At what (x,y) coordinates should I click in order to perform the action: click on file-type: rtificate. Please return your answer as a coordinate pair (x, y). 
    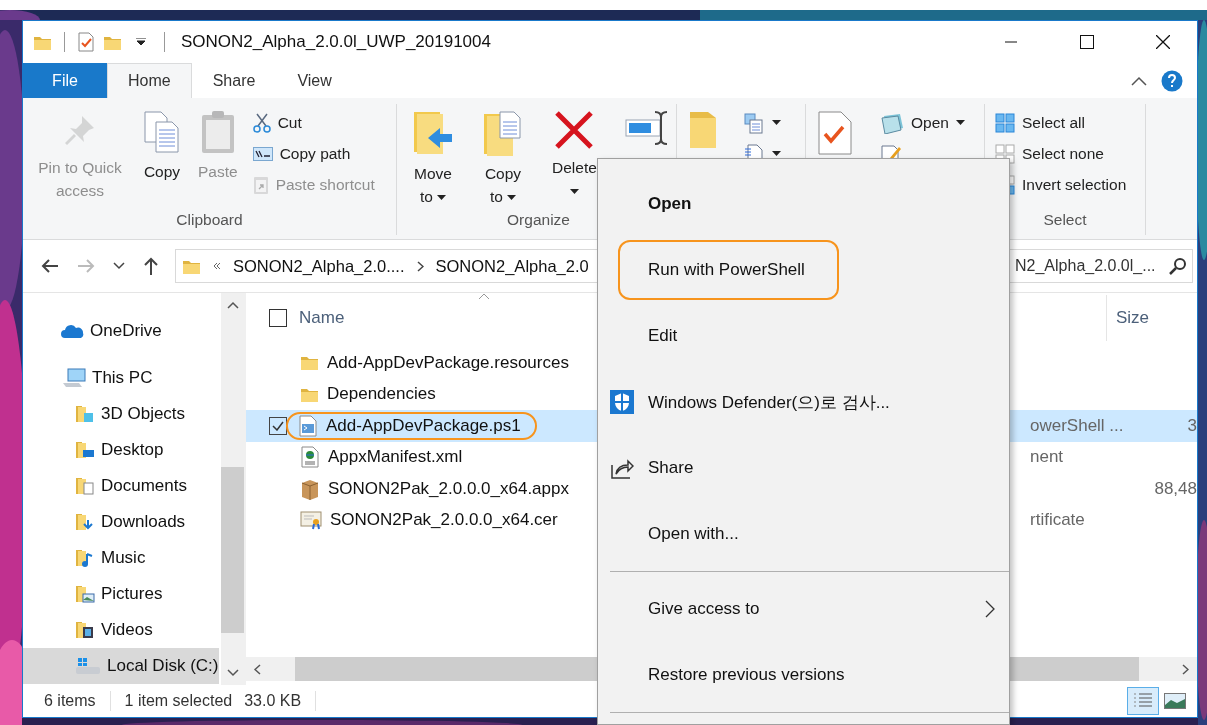
    Looking at the image, I should click on (1057, 520).